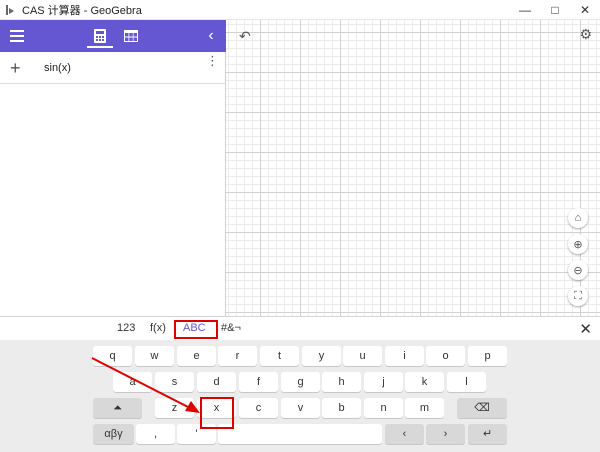  I want to click on shift-key: ⏶, so click(117, 408).